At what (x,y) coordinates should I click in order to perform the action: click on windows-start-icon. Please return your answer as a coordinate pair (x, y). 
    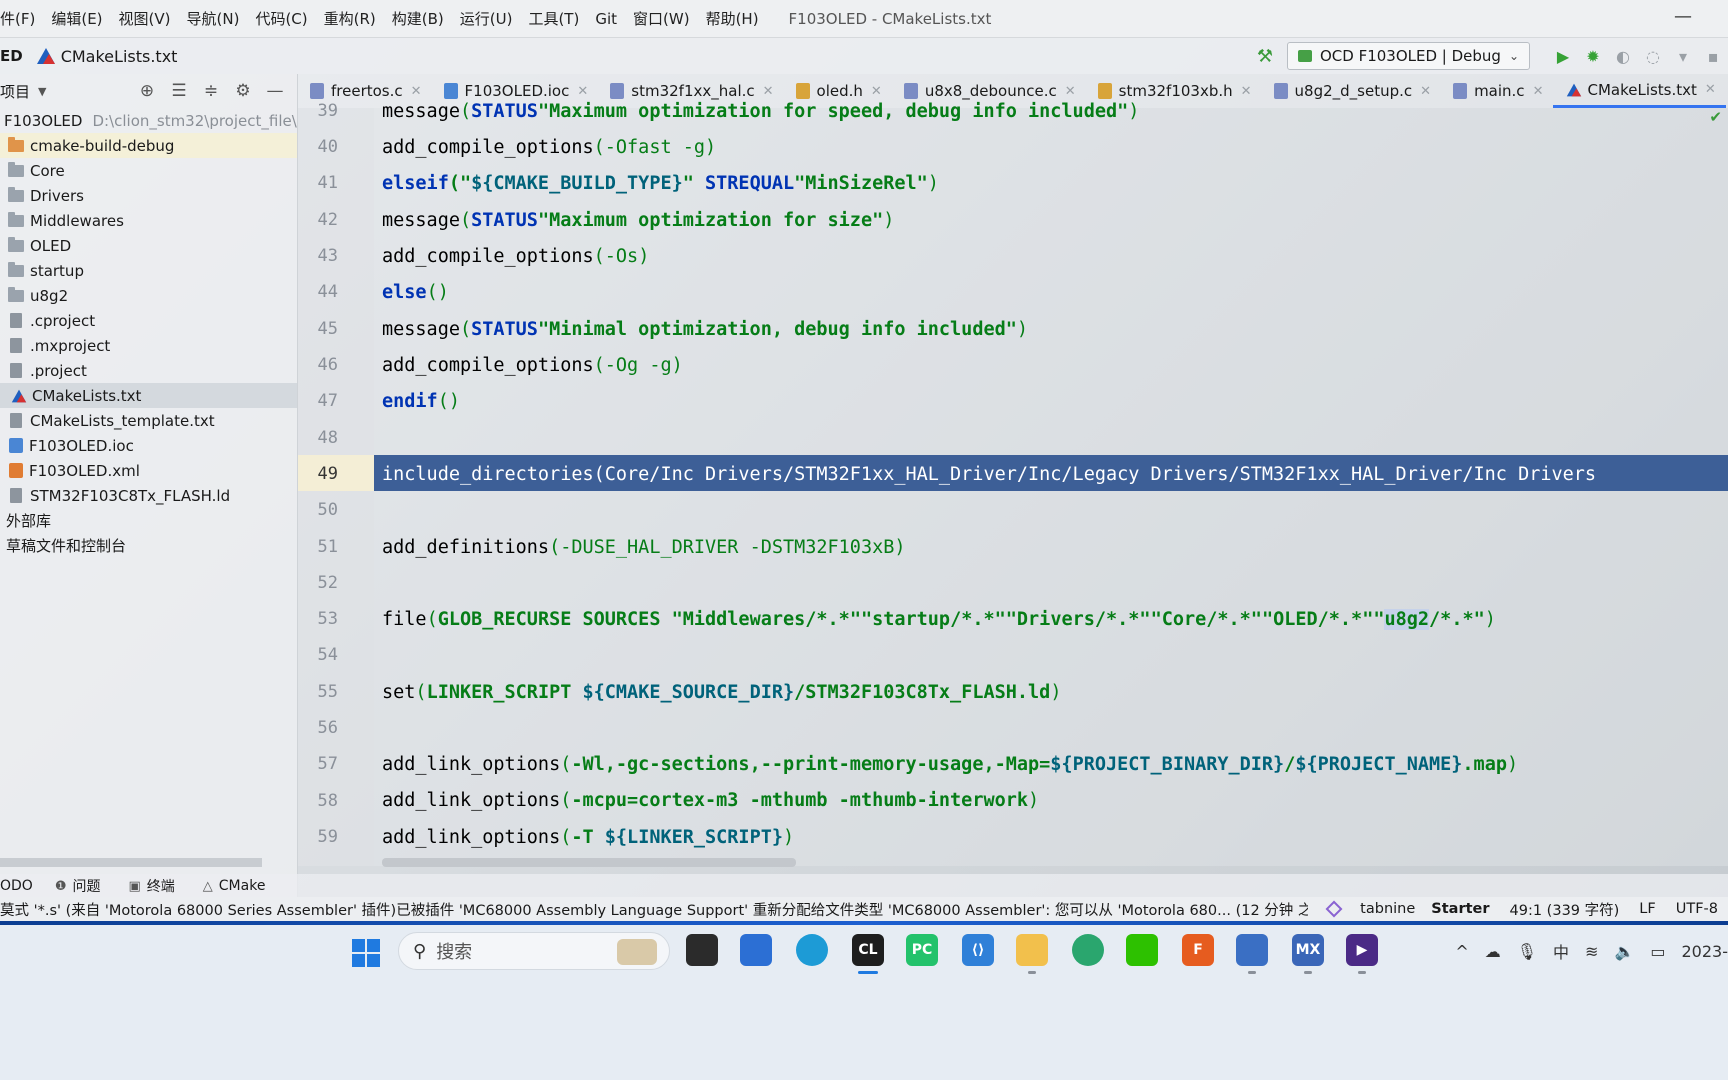
    Looking at the image, I should click on (366, 953).